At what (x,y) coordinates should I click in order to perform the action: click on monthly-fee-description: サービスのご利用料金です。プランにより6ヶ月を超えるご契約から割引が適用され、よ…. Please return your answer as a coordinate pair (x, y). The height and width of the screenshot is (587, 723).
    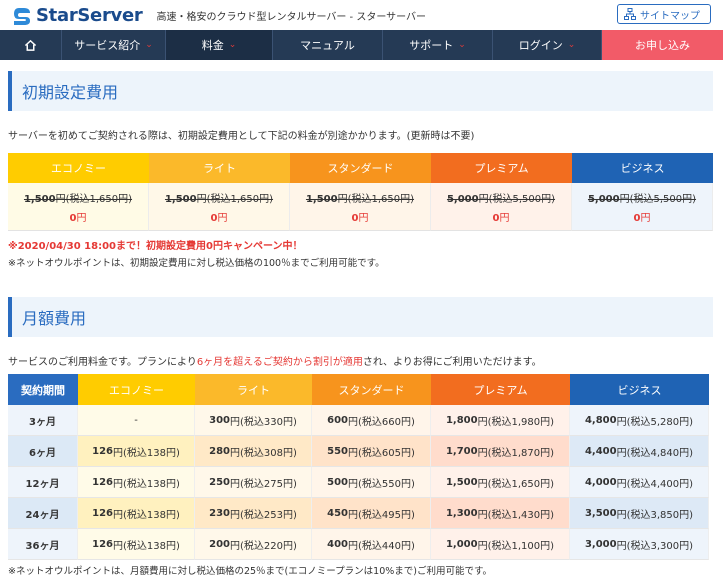
    Looking at the image, I should click on (275, 362).